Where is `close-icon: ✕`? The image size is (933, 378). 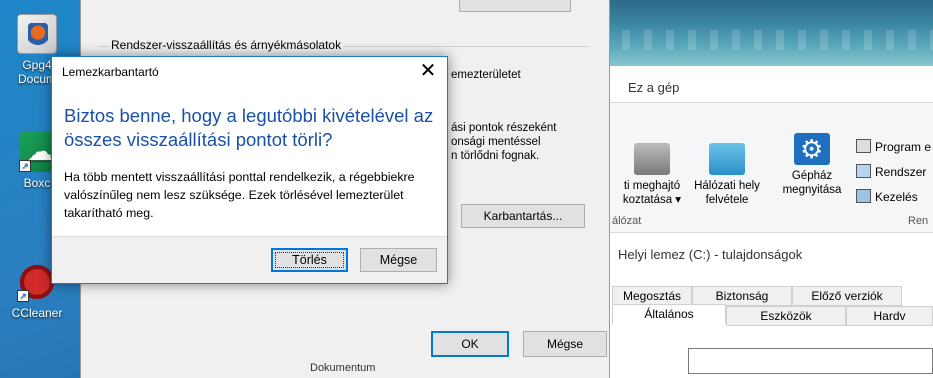 close-icon: ✕ is located at coordinates (428, 71).